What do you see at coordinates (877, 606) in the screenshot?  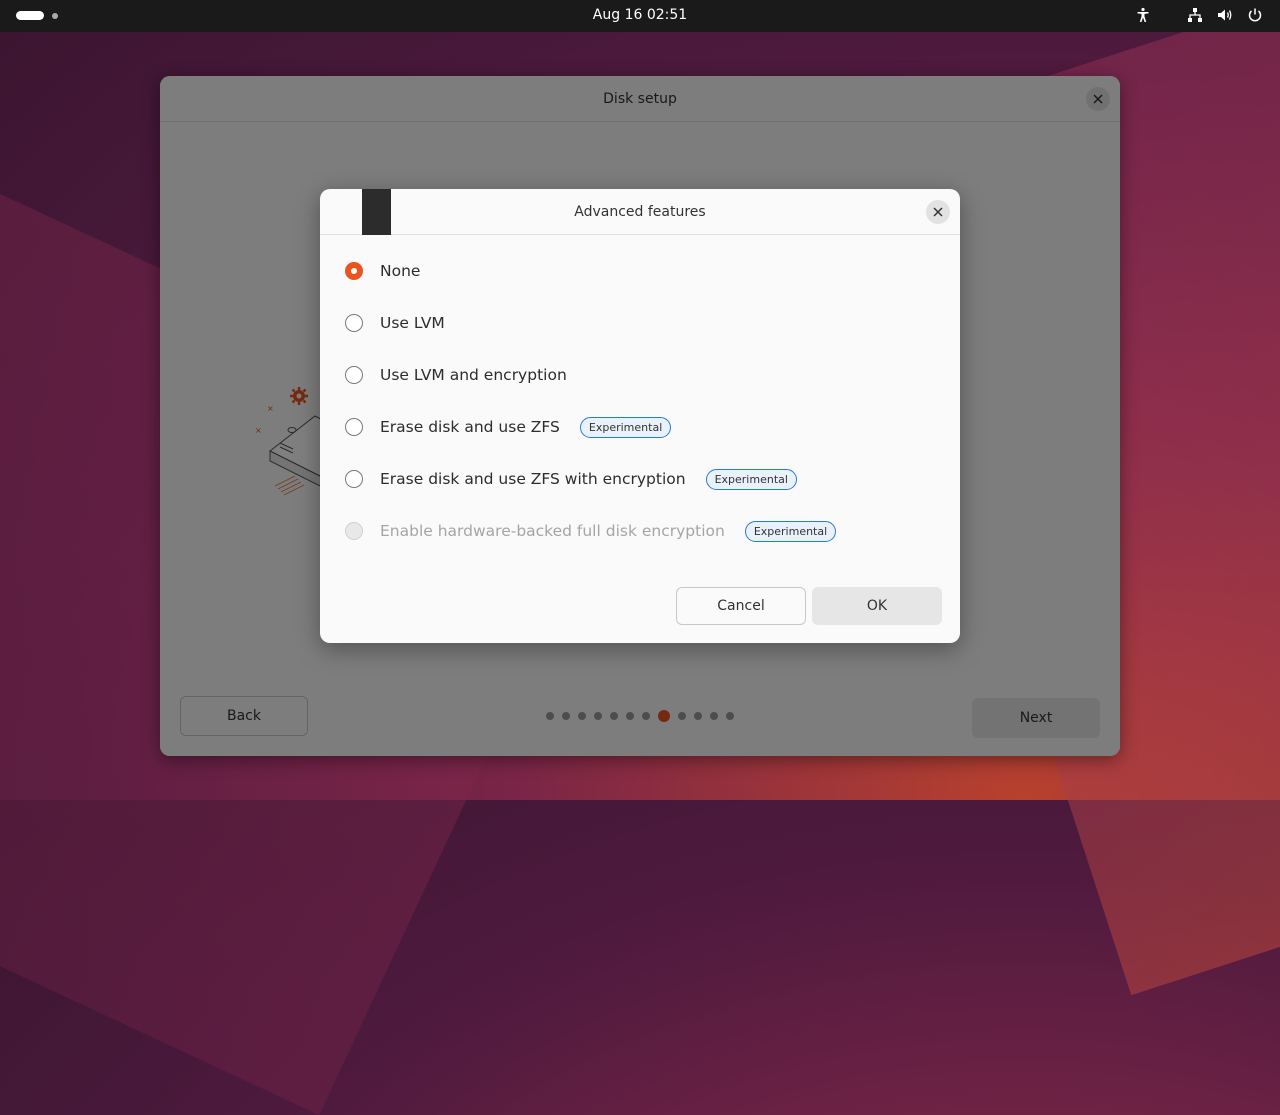 I see `ok-button: OK` at bounding box center [877, 606].